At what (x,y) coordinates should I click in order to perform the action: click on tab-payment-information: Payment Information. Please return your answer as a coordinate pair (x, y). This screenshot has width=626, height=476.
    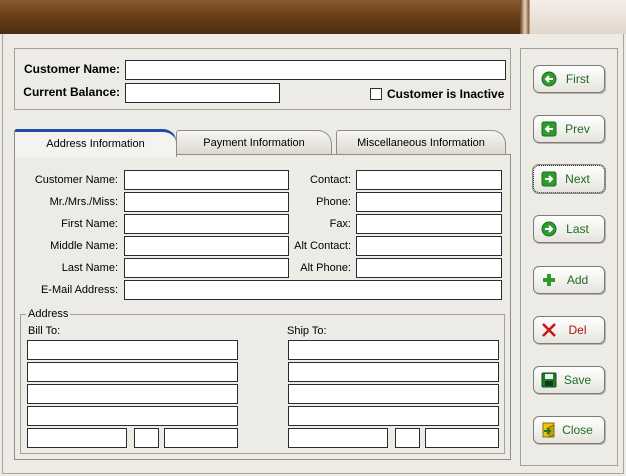
    Looking at the image, I should click on (254, 142).